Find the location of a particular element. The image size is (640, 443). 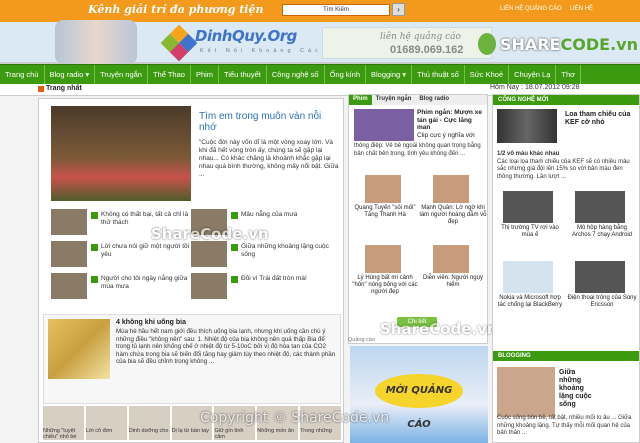

video-thumb is located at coordinates (384, 125).